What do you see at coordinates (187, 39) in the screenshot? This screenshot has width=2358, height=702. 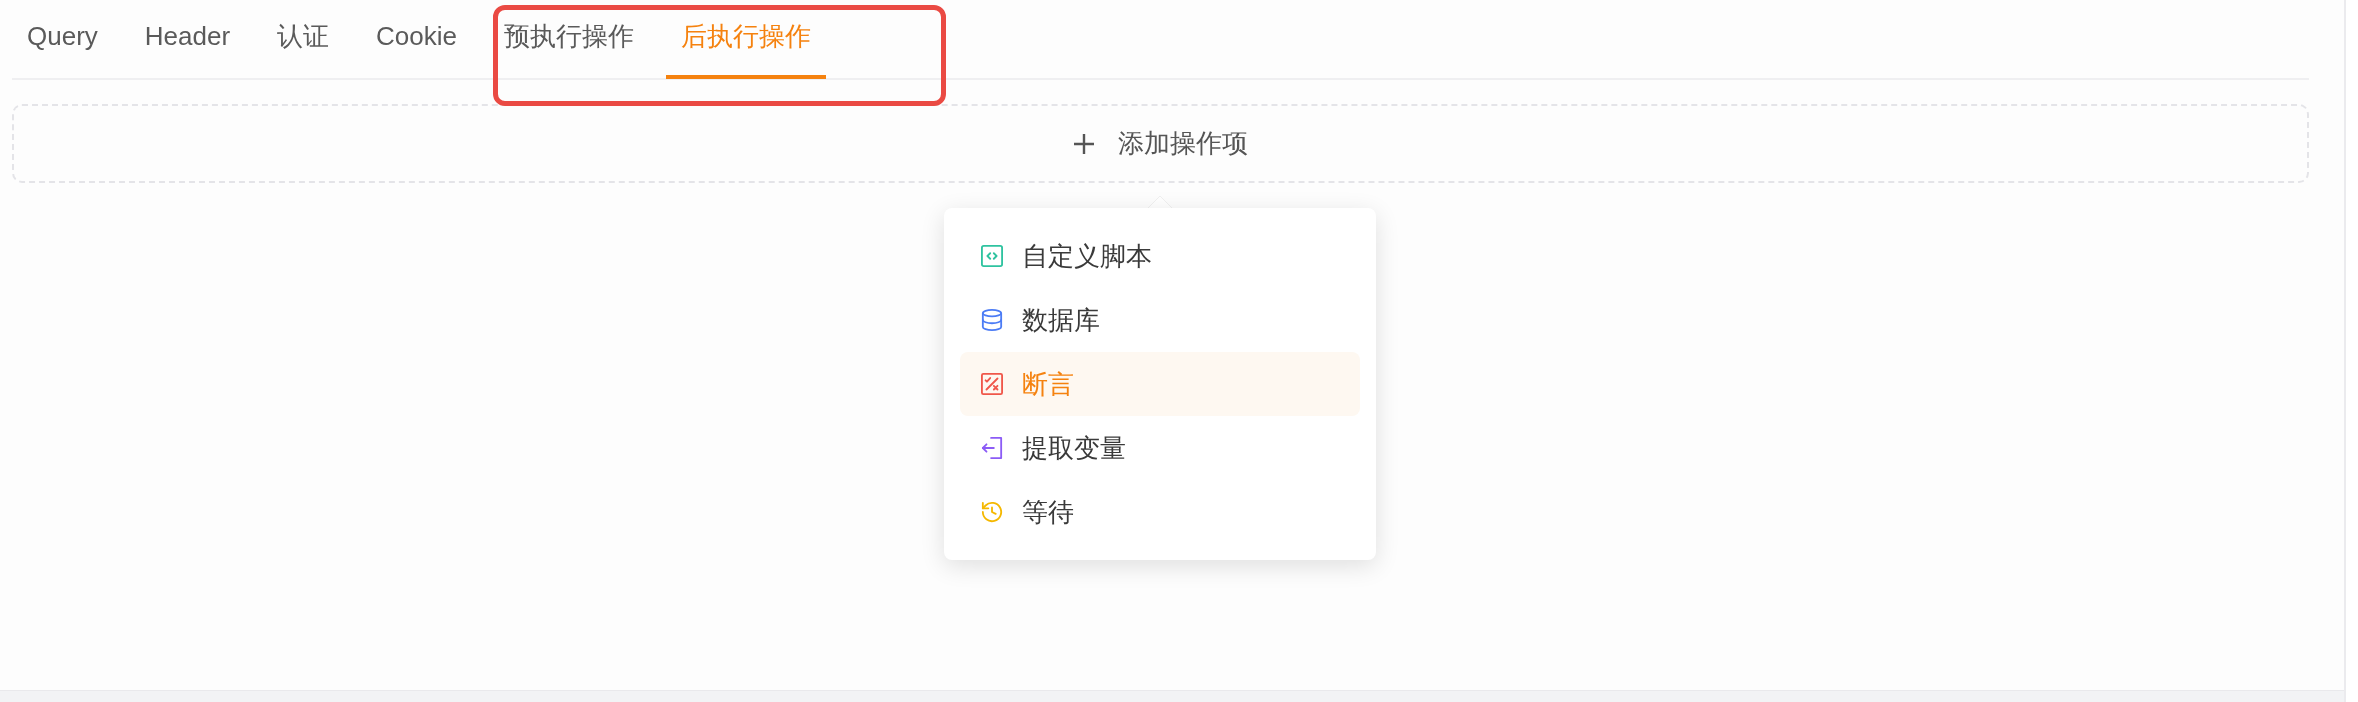 I see `tab: Header` at bounding box center [187, 39].